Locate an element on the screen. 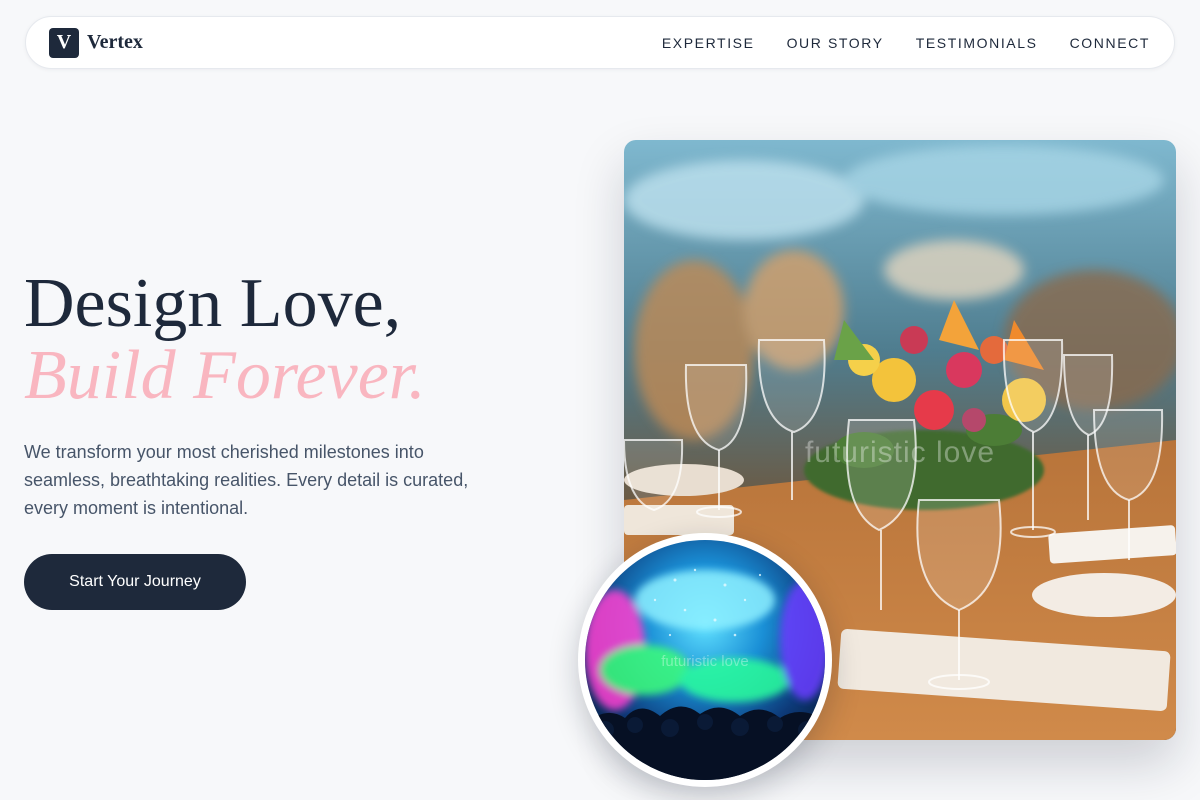  nav-link-expertise: EXPERTISE is located at coordinates (708, 43).